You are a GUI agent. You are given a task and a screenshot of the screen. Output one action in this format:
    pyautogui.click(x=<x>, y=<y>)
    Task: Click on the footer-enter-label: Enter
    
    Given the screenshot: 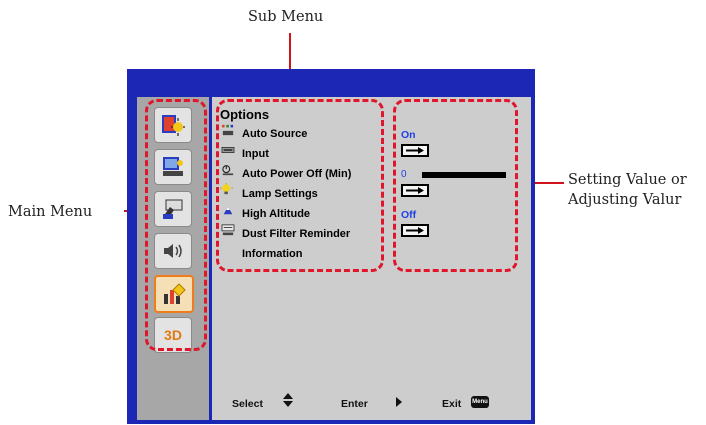 What is the action you would take?
    pyautogui.click(x=354, y=404)
    